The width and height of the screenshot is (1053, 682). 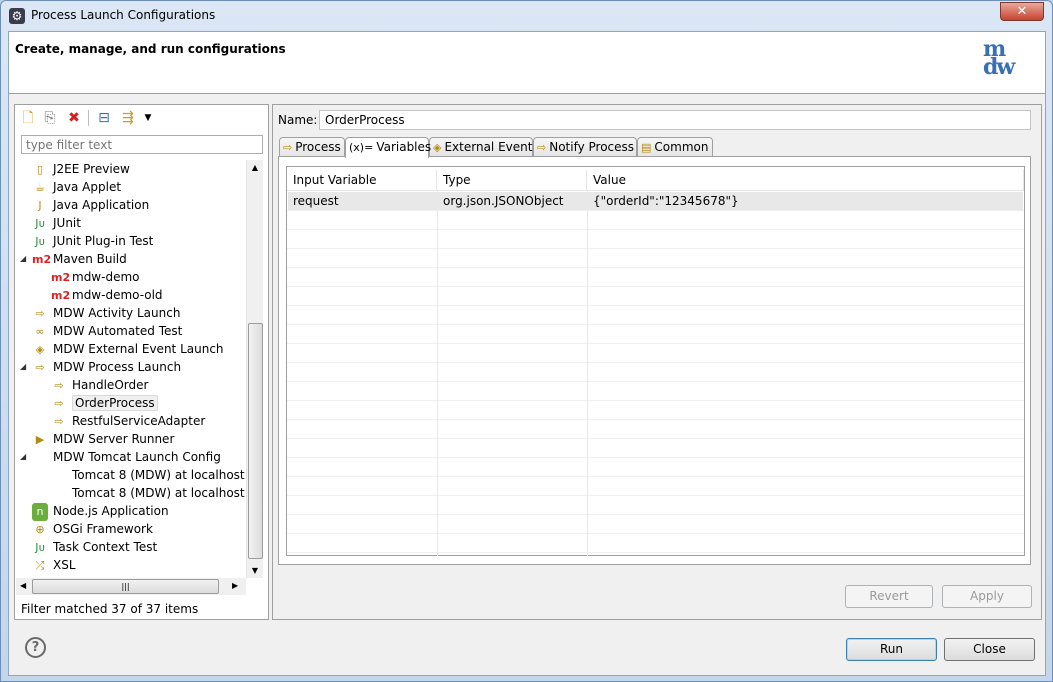 What do you see at coordinates (989, 649) in the screenshot?
I see `close-button: Close` at bounding box center [989, 649].